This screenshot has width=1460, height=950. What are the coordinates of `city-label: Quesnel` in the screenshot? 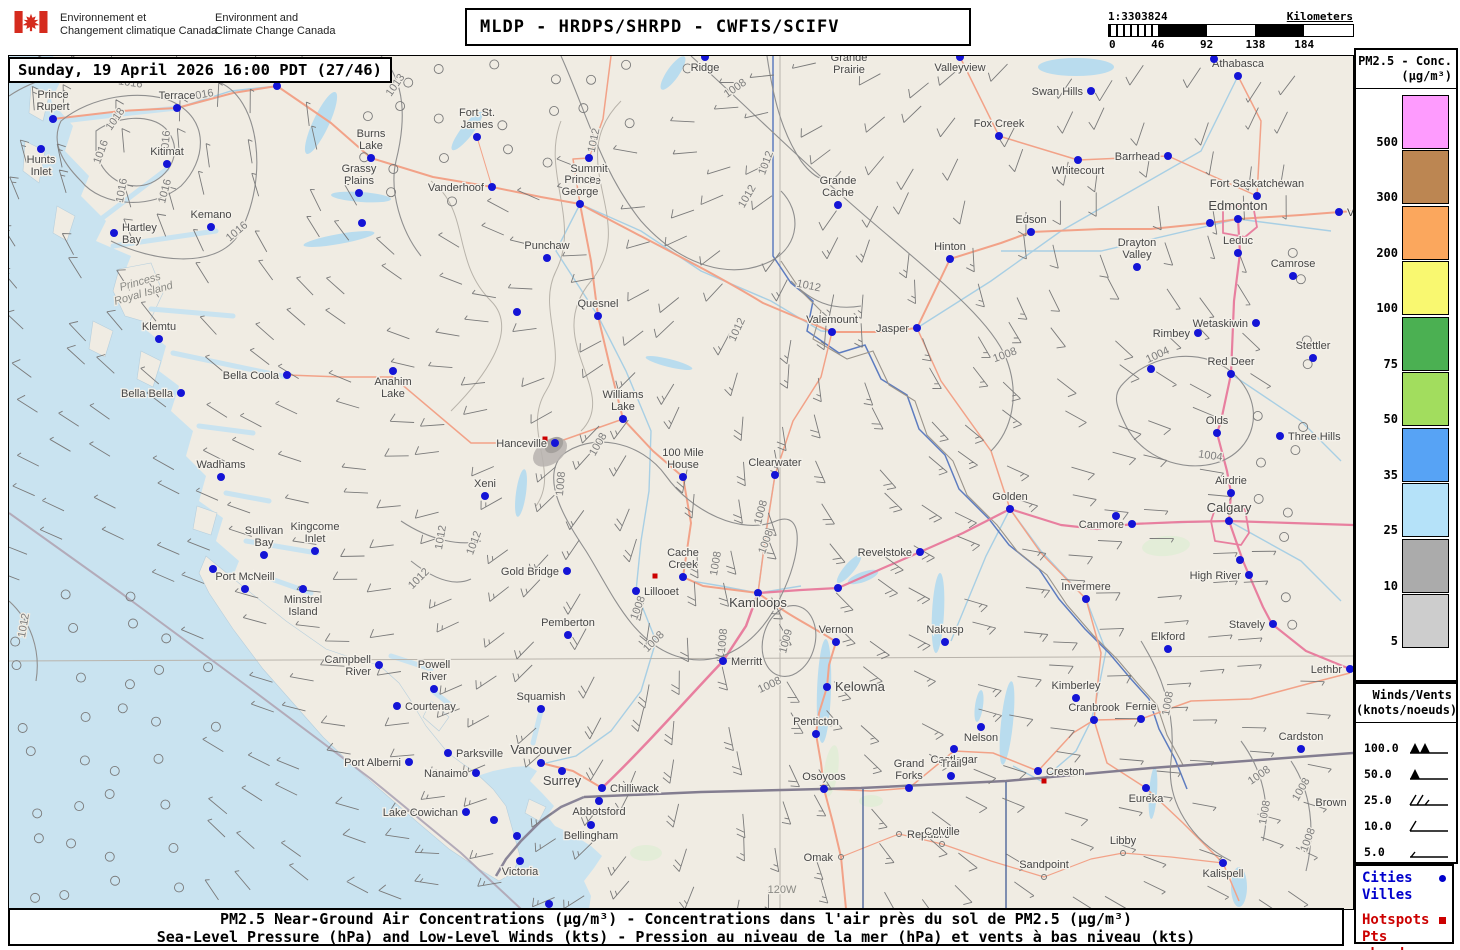 It's located at (598, 304).